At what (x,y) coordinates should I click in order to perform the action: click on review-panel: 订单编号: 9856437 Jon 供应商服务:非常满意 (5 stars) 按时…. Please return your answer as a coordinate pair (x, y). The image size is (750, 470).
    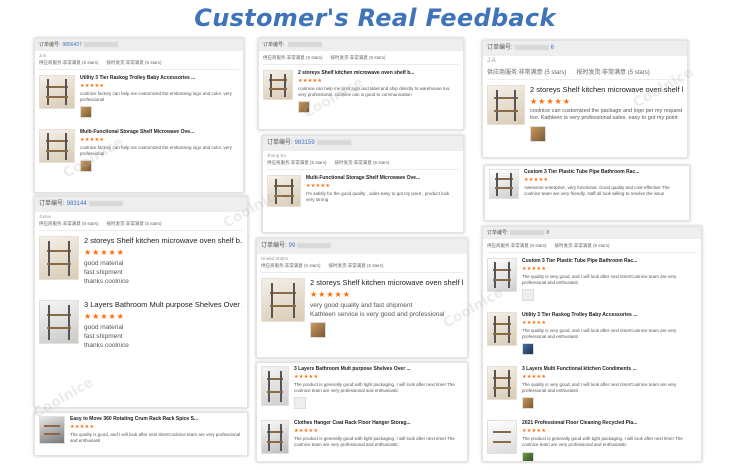
    Looking at the image, I should click on (139, 115).